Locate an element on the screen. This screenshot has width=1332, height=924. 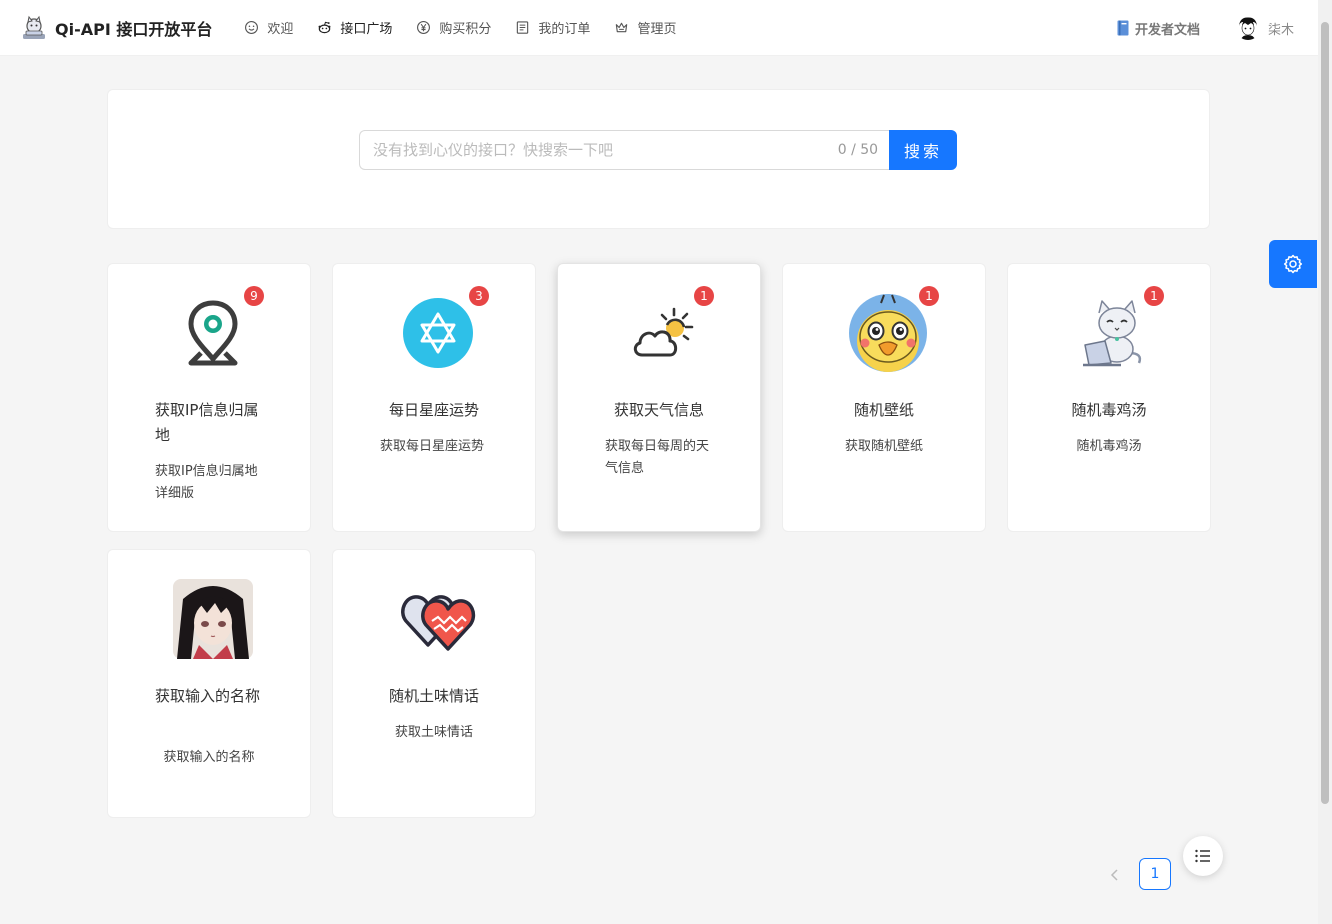
anime-girl-image is located at coordinates (213, 619).